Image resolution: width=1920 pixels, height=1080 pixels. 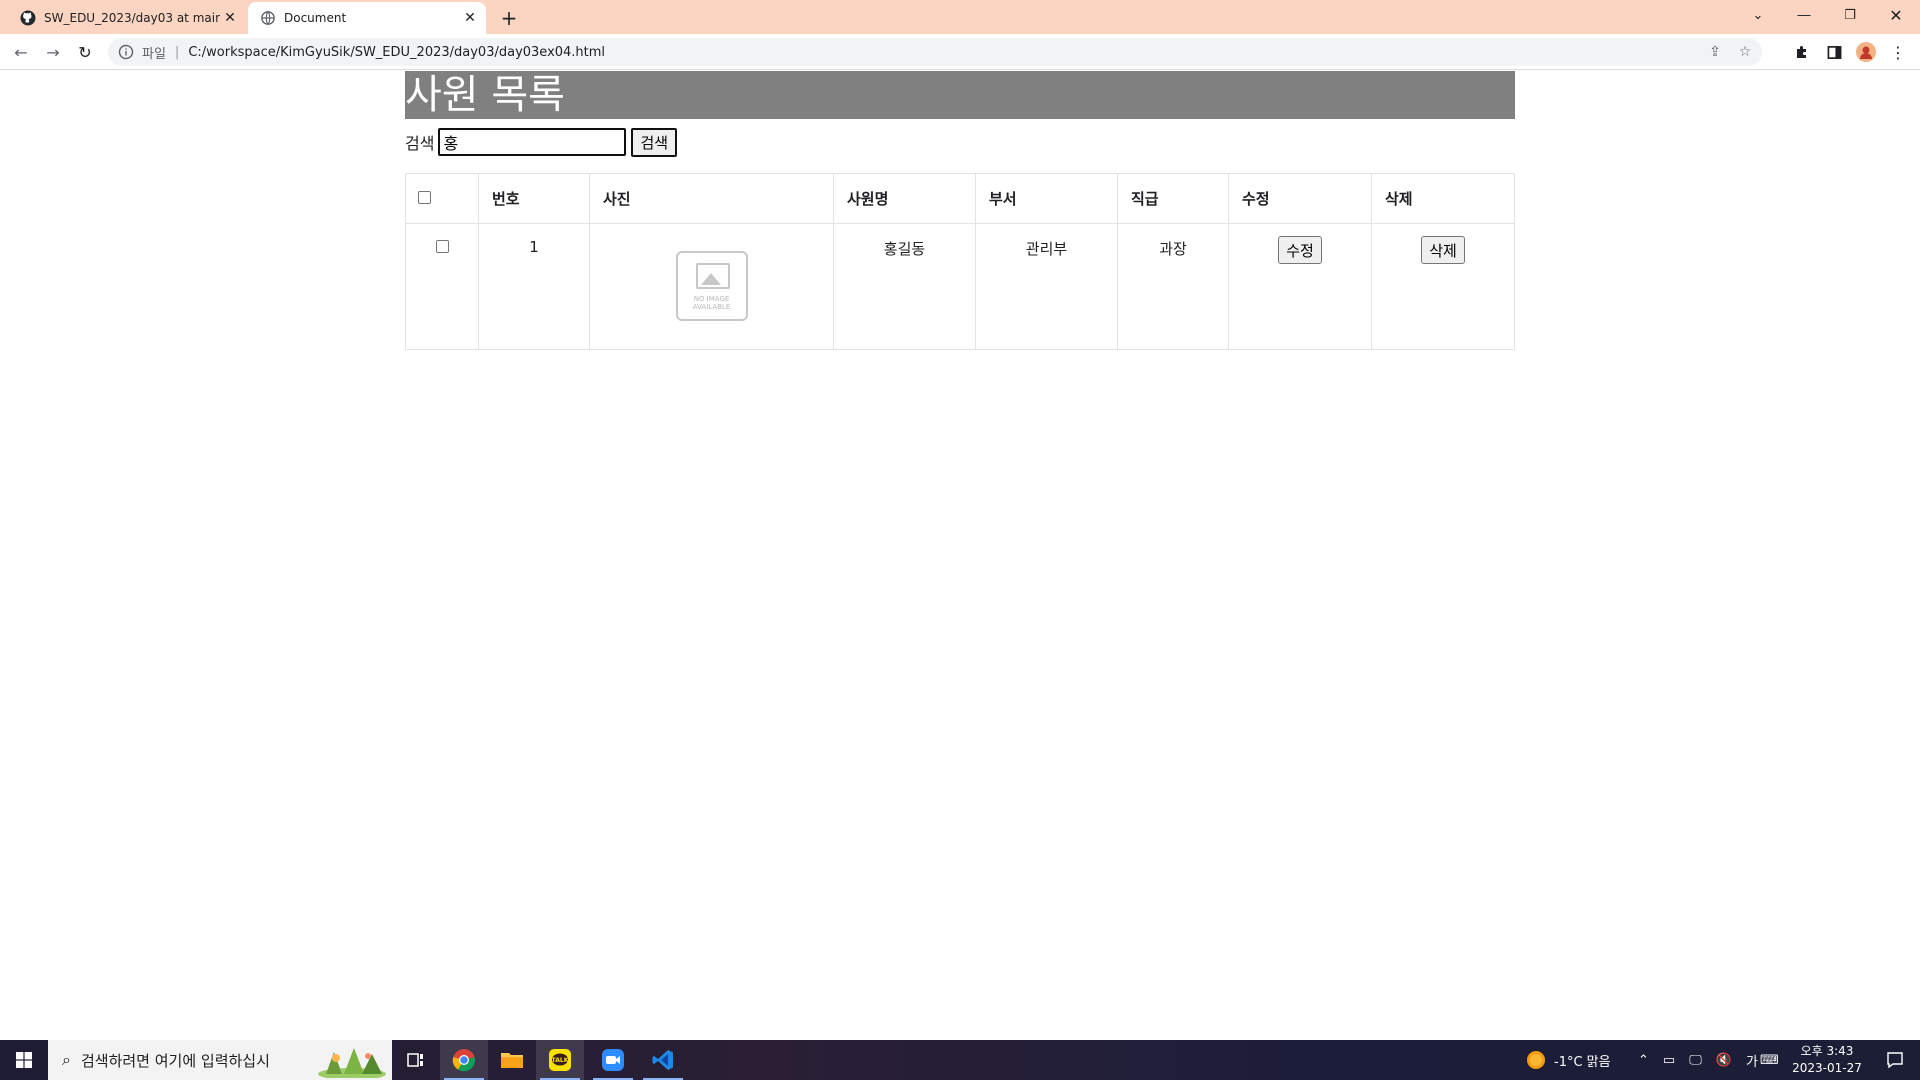 I want to click on table-header-row: 번호 사진 사원명 부서 직급 수정 삭제, so click(x=960, y=198).